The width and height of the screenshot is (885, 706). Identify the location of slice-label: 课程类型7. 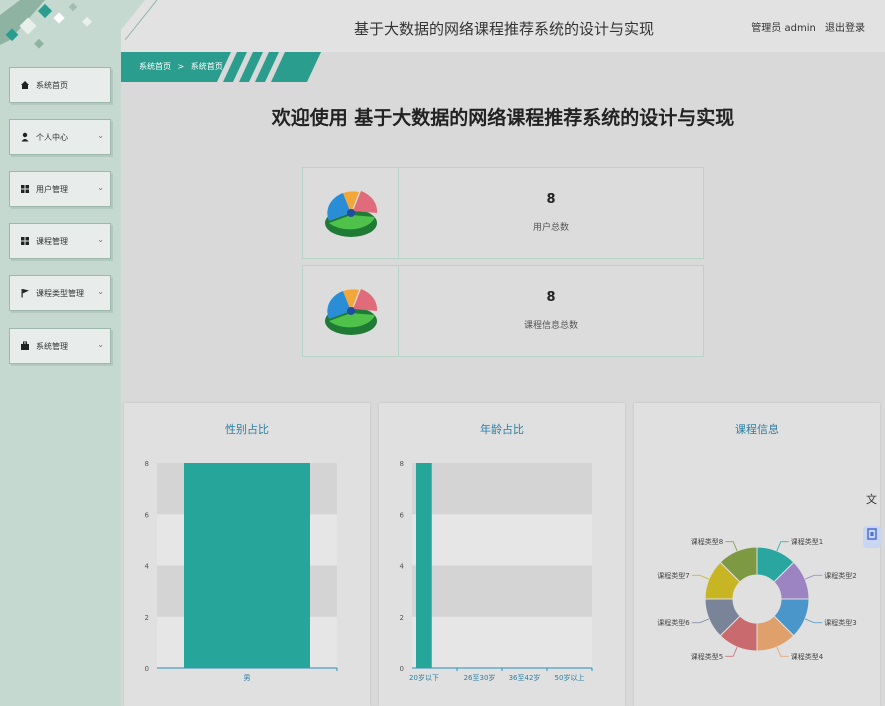
(673, 575).